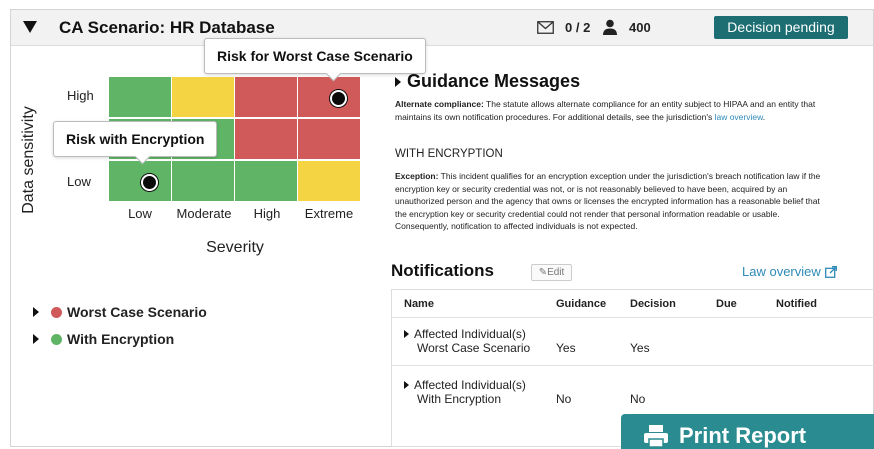  What do you see at coordinates (30, 27) in the screenshot?
I see `collapse-caret-icon` at bounding box center [30, 27].